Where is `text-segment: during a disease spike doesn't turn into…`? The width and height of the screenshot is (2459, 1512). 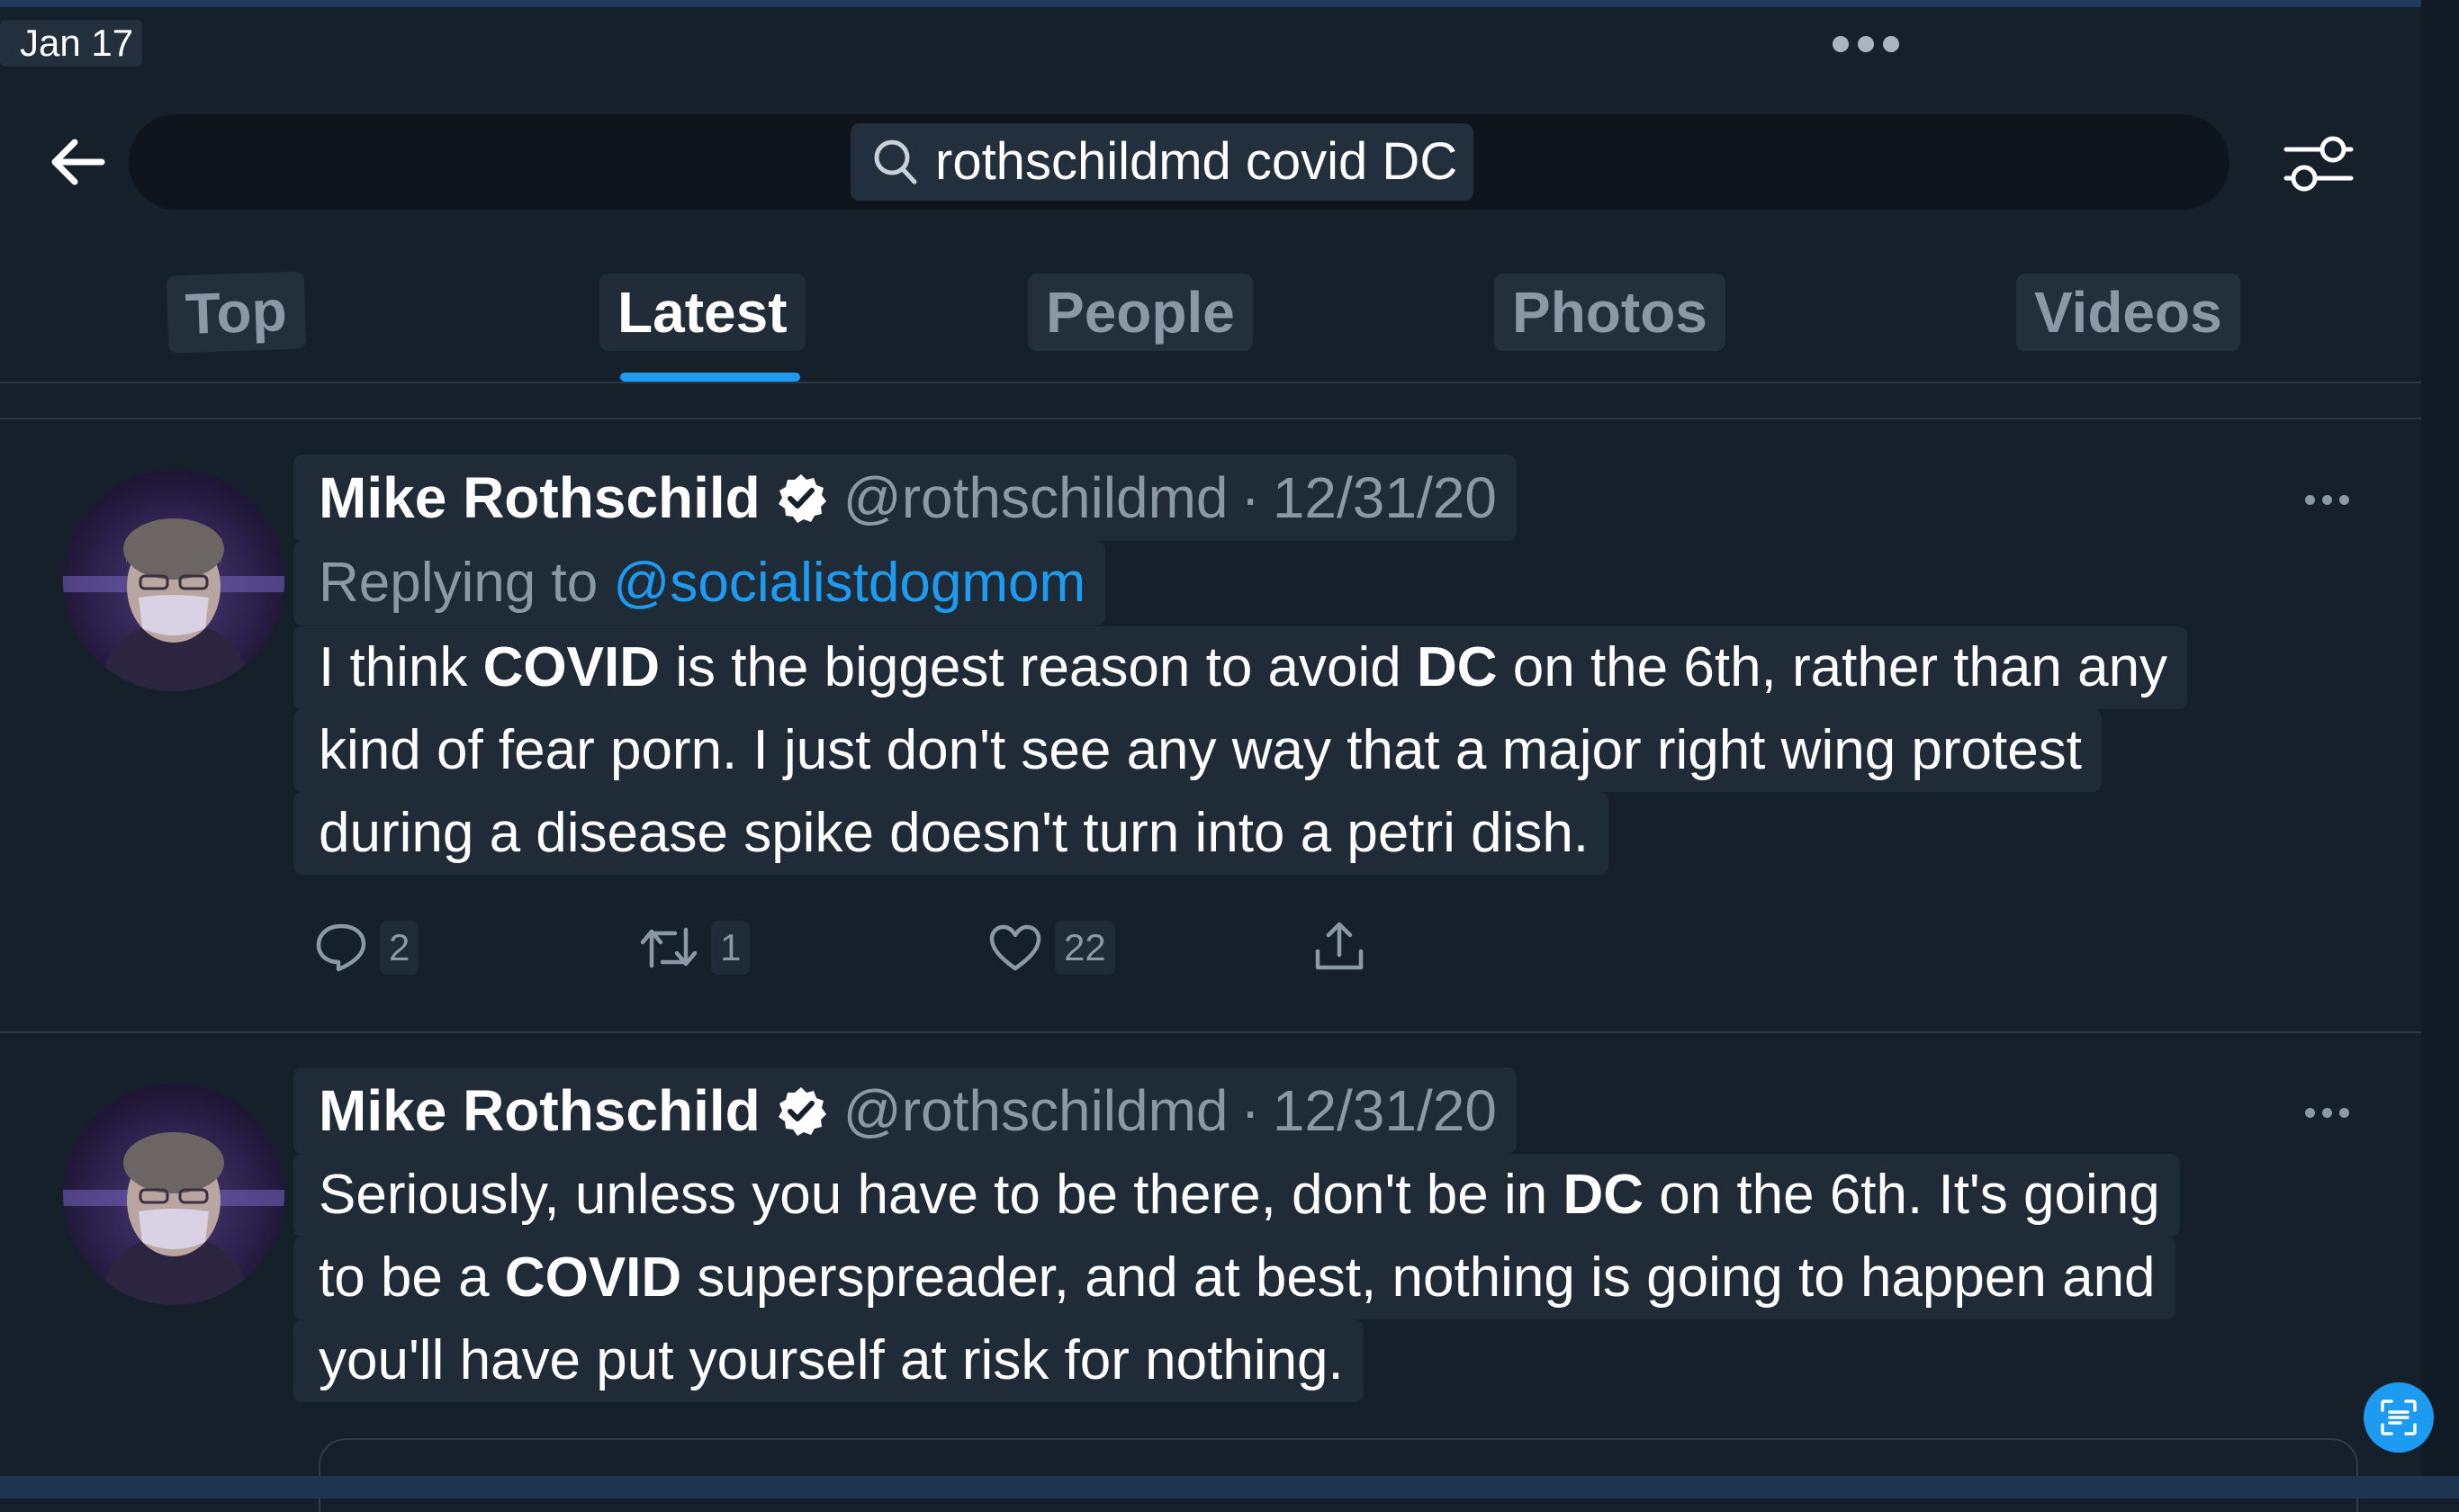 text-segment: during a disease spike doesn't turn into… is located at coordinates (955, 833).